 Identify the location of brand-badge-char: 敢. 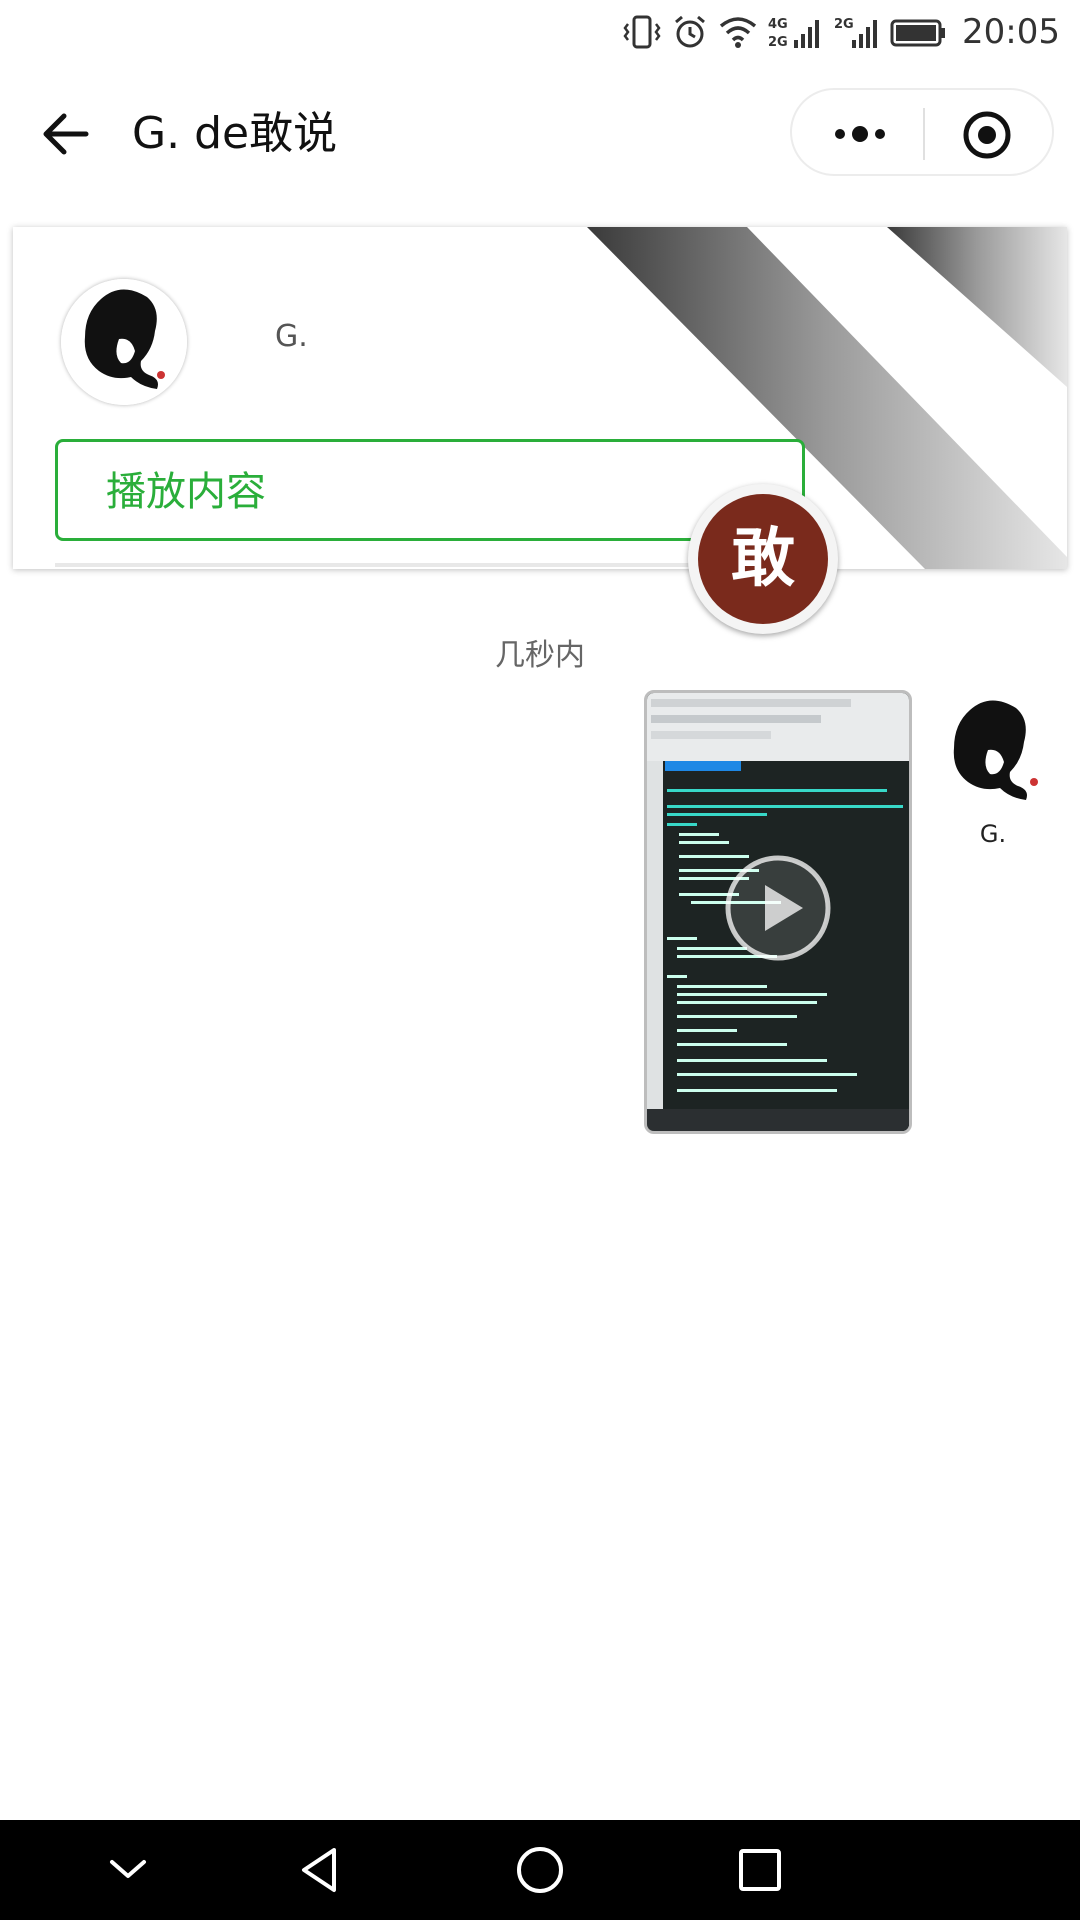
(763, 559).